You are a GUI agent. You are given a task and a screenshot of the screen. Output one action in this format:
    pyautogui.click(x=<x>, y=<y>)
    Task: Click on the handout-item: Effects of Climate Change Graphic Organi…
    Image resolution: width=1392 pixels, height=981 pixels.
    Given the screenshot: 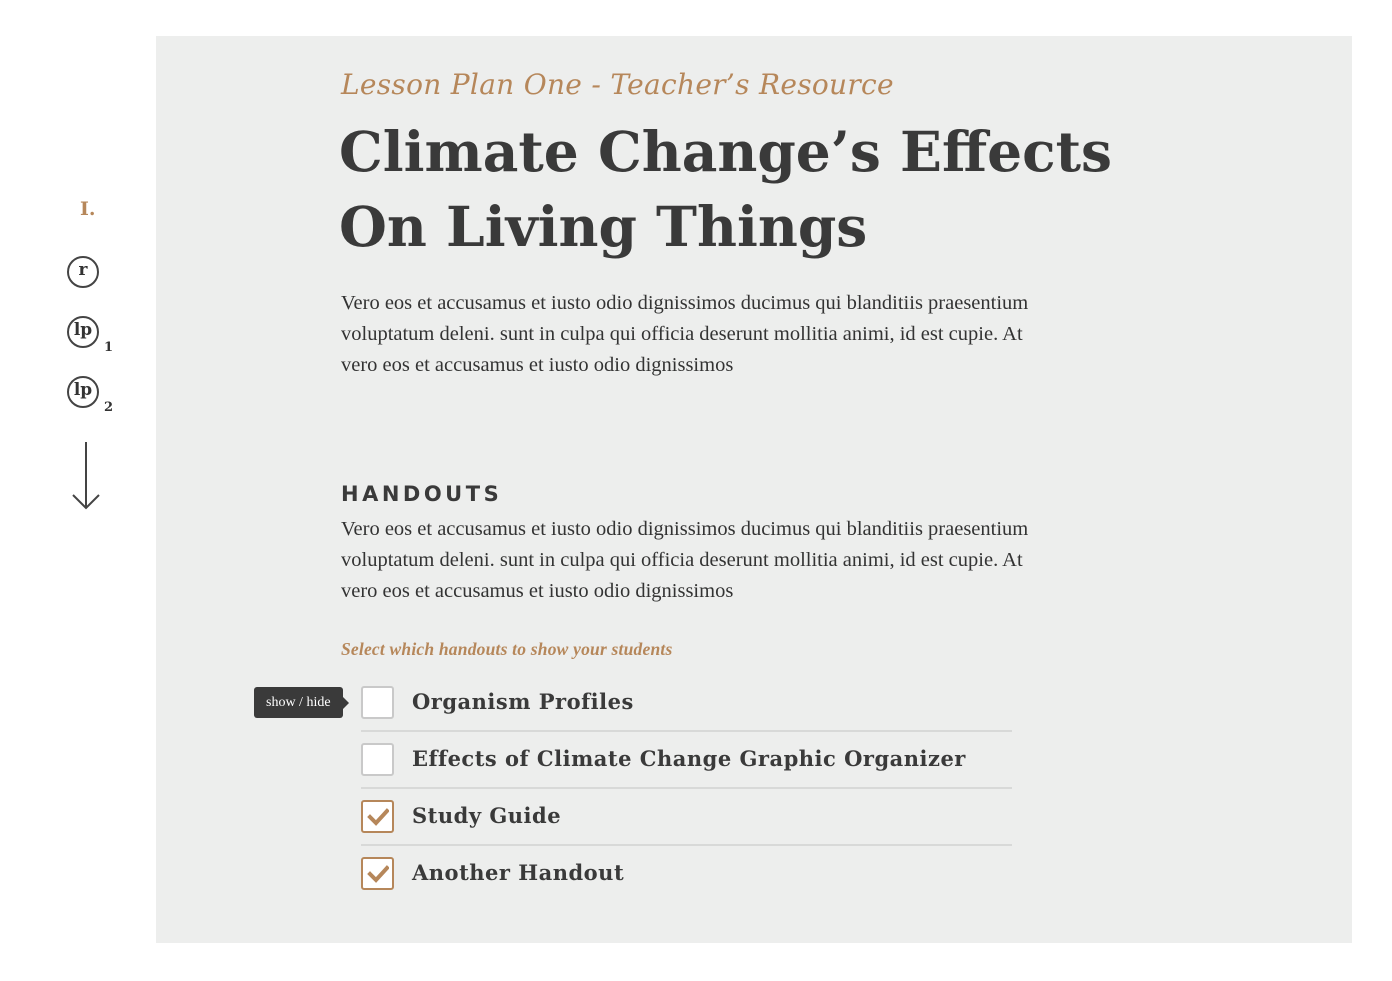 What is the action you would take?
    pyautogui.click(x=686, y=761)
    